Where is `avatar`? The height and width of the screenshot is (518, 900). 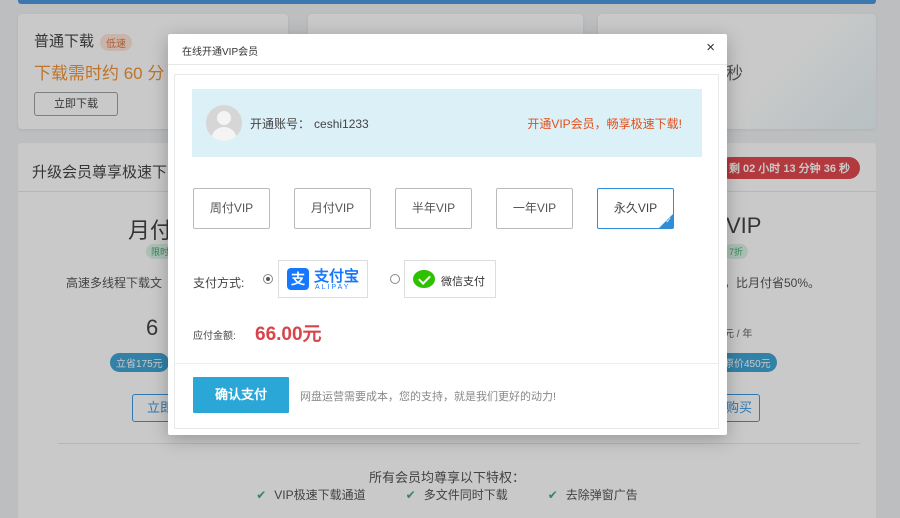 avatar is located at coordinates (224, 123).